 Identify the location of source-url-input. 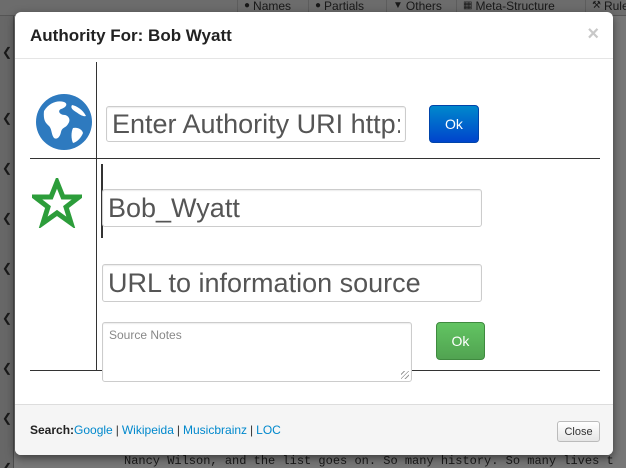
(292, 283).